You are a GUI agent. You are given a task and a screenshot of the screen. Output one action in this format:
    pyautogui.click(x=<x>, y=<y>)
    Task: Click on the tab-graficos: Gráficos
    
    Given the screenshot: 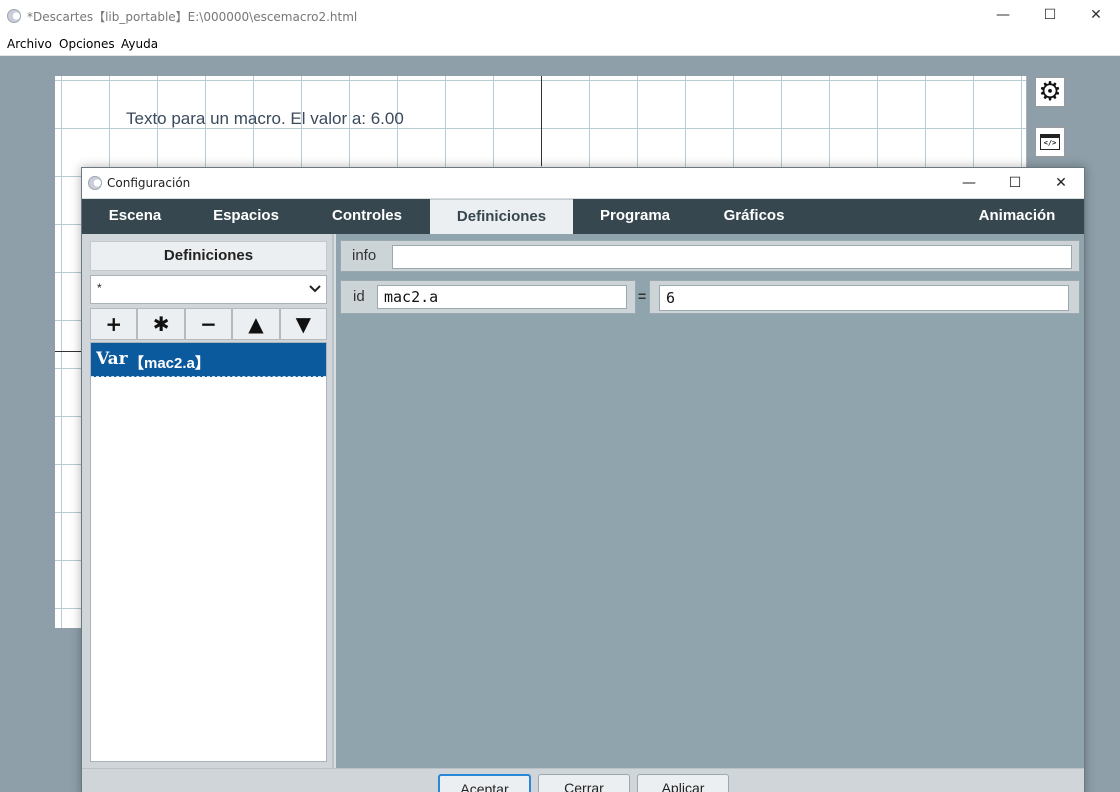 What is the action you would take?
    pyautogui.click(x=754, y=216)
    